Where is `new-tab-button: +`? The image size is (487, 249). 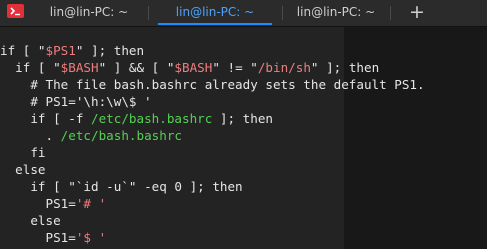
new-tab-button: + is located at coordinates (417, 13).